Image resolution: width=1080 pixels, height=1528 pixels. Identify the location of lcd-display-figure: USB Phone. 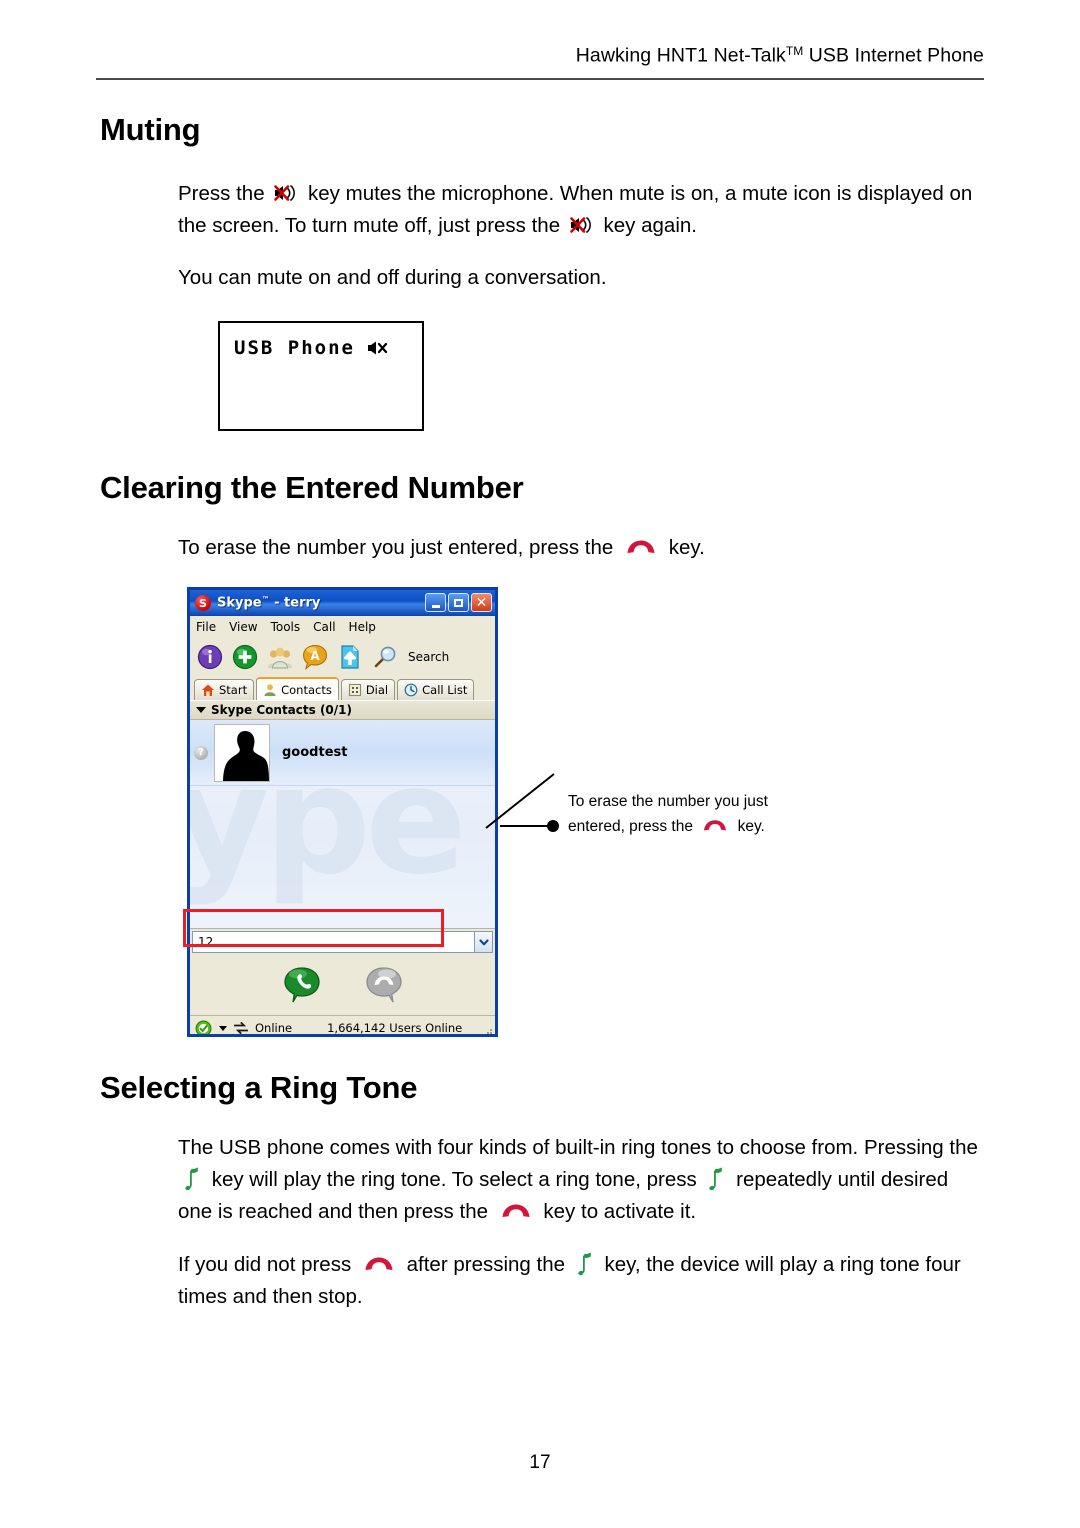
(321, 376).